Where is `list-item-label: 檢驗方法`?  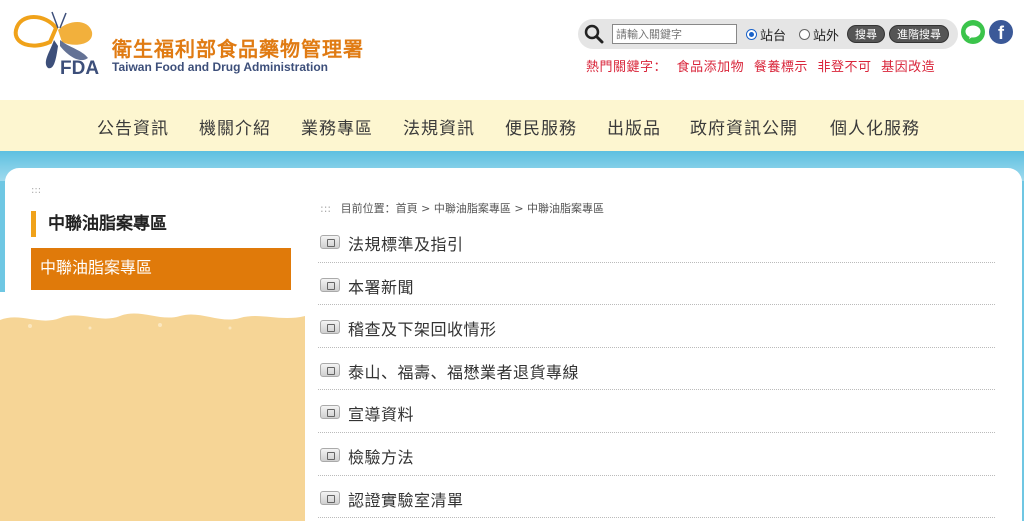 list-item-label: 檢驗方法 is located at coordinates (381, 456).